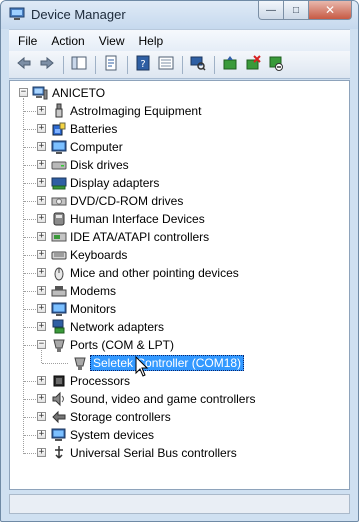 This screenshot has width=359, height=522. I want to click on uninstall-icon, so click(253, 64).